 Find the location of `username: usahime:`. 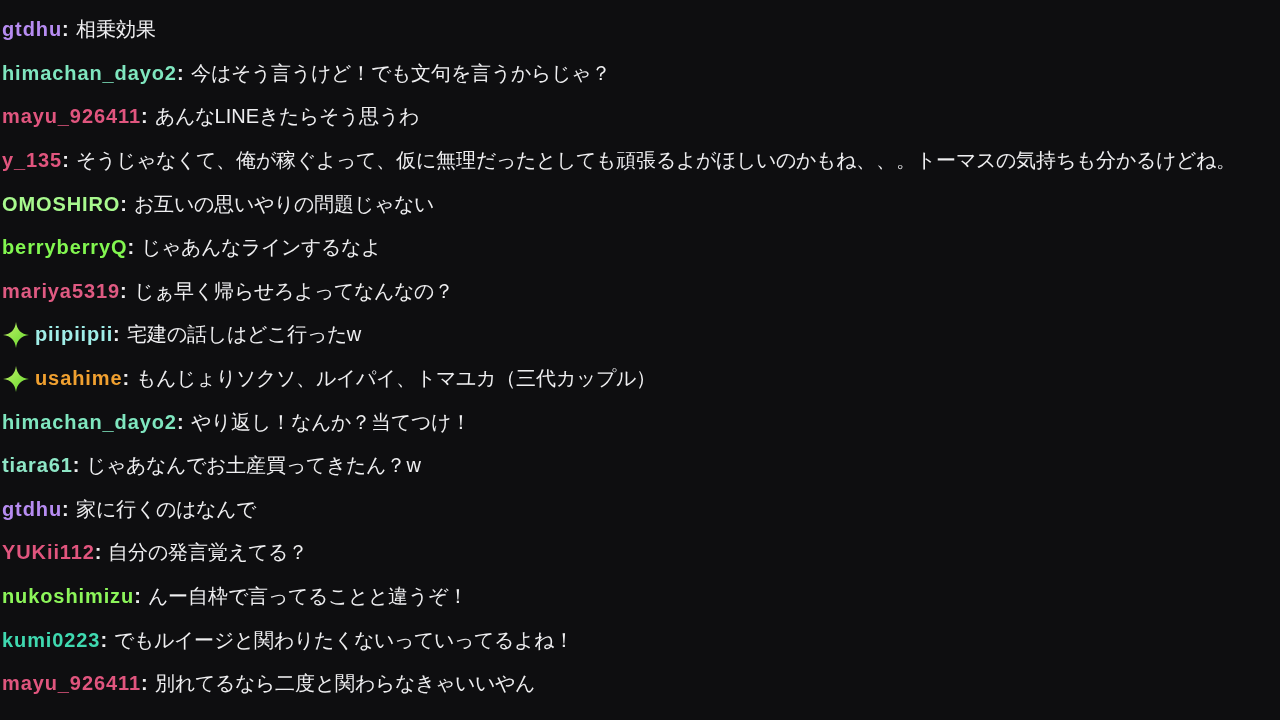

username: usahime: is located at coordinates (82, 379).